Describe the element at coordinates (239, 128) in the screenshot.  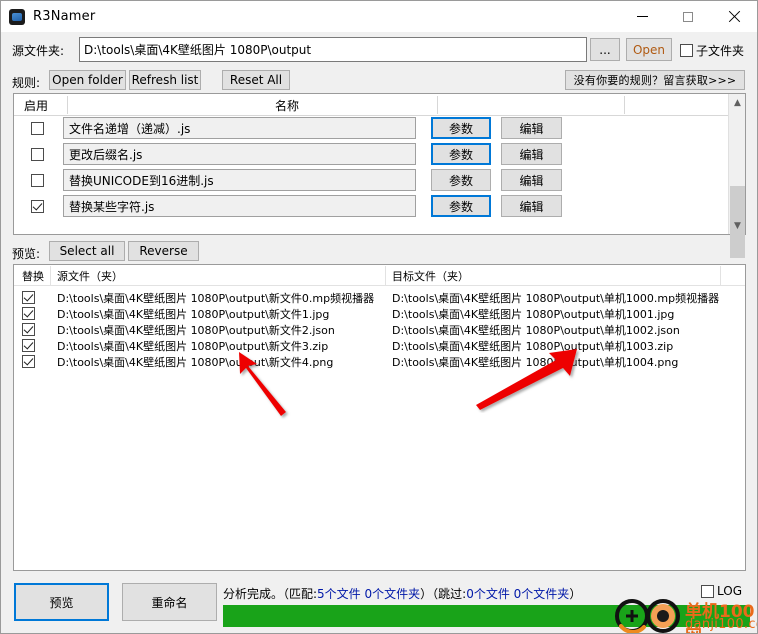
I see `rule-name-field: 文件名递增（递减）.js` at that location.